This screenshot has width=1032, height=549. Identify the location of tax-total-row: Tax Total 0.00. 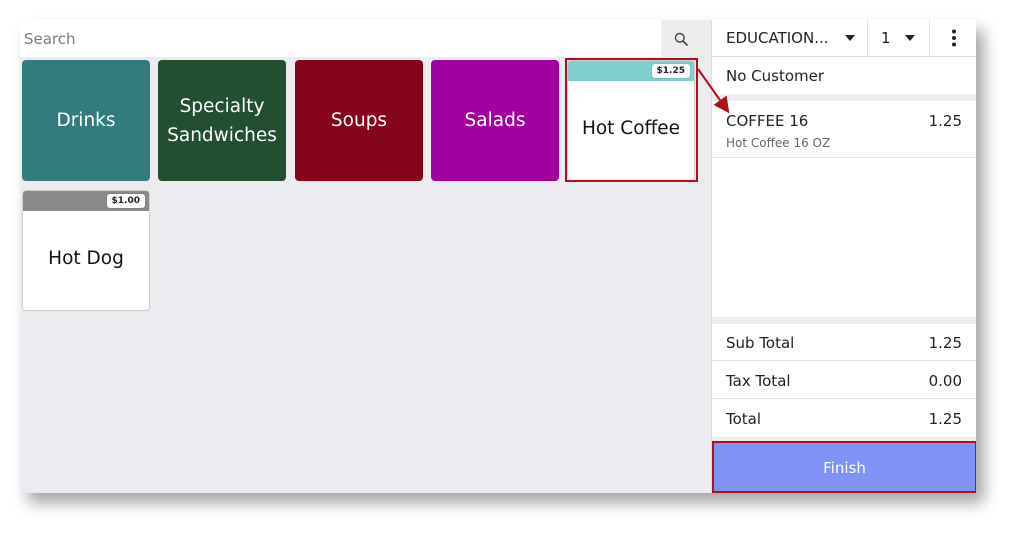
(844, 380).